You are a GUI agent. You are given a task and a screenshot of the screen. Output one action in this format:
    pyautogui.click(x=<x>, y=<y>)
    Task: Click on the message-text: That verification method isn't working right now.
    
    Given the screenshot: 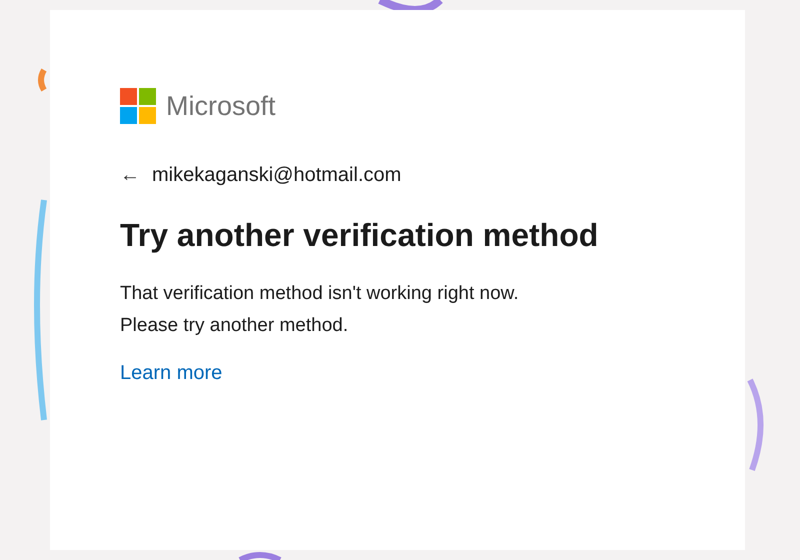 What is the action you would take?
    pyautogui.click(x=319, y=294)
    